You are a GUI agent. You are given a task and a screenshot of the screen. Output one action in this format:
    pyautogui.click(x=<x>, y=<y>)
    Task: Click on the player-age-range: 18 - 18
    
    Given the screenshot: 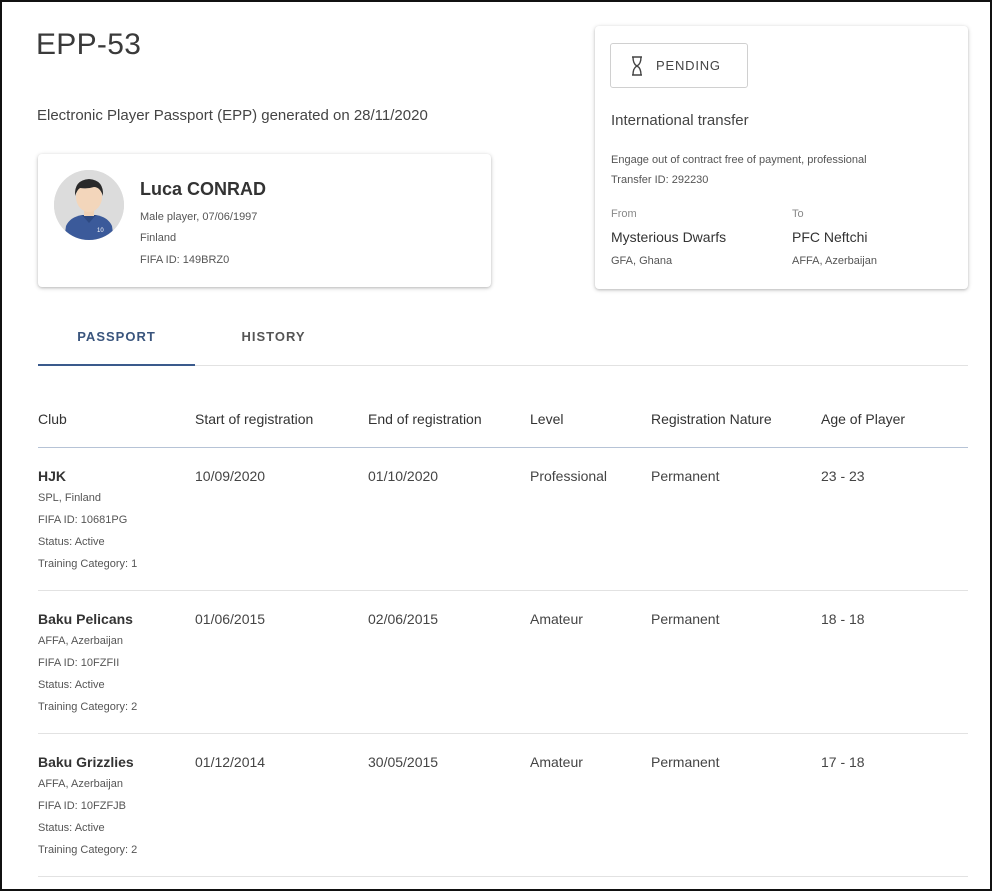 What is the action you would take?
    pyautogui.click(x=843, y=619)
    